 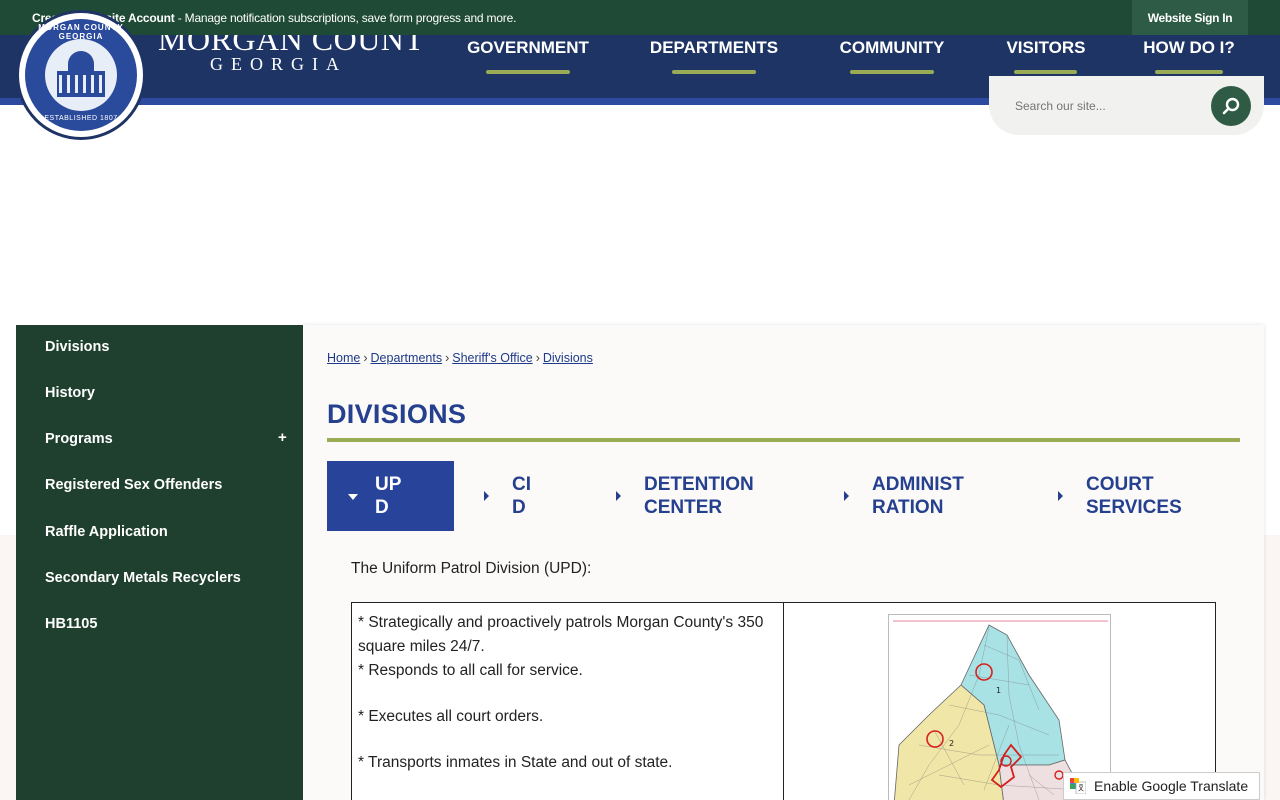 I want to click on nav-visitors-label: VISITORS, so click(x=1046, y=48).